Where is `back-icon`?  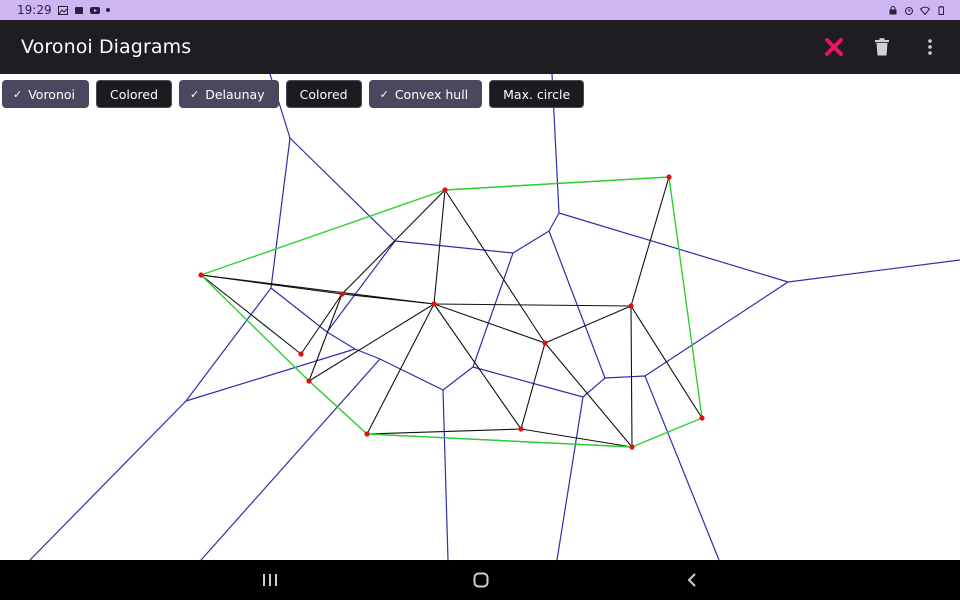
back-icon is located at coordinates (691, 580).